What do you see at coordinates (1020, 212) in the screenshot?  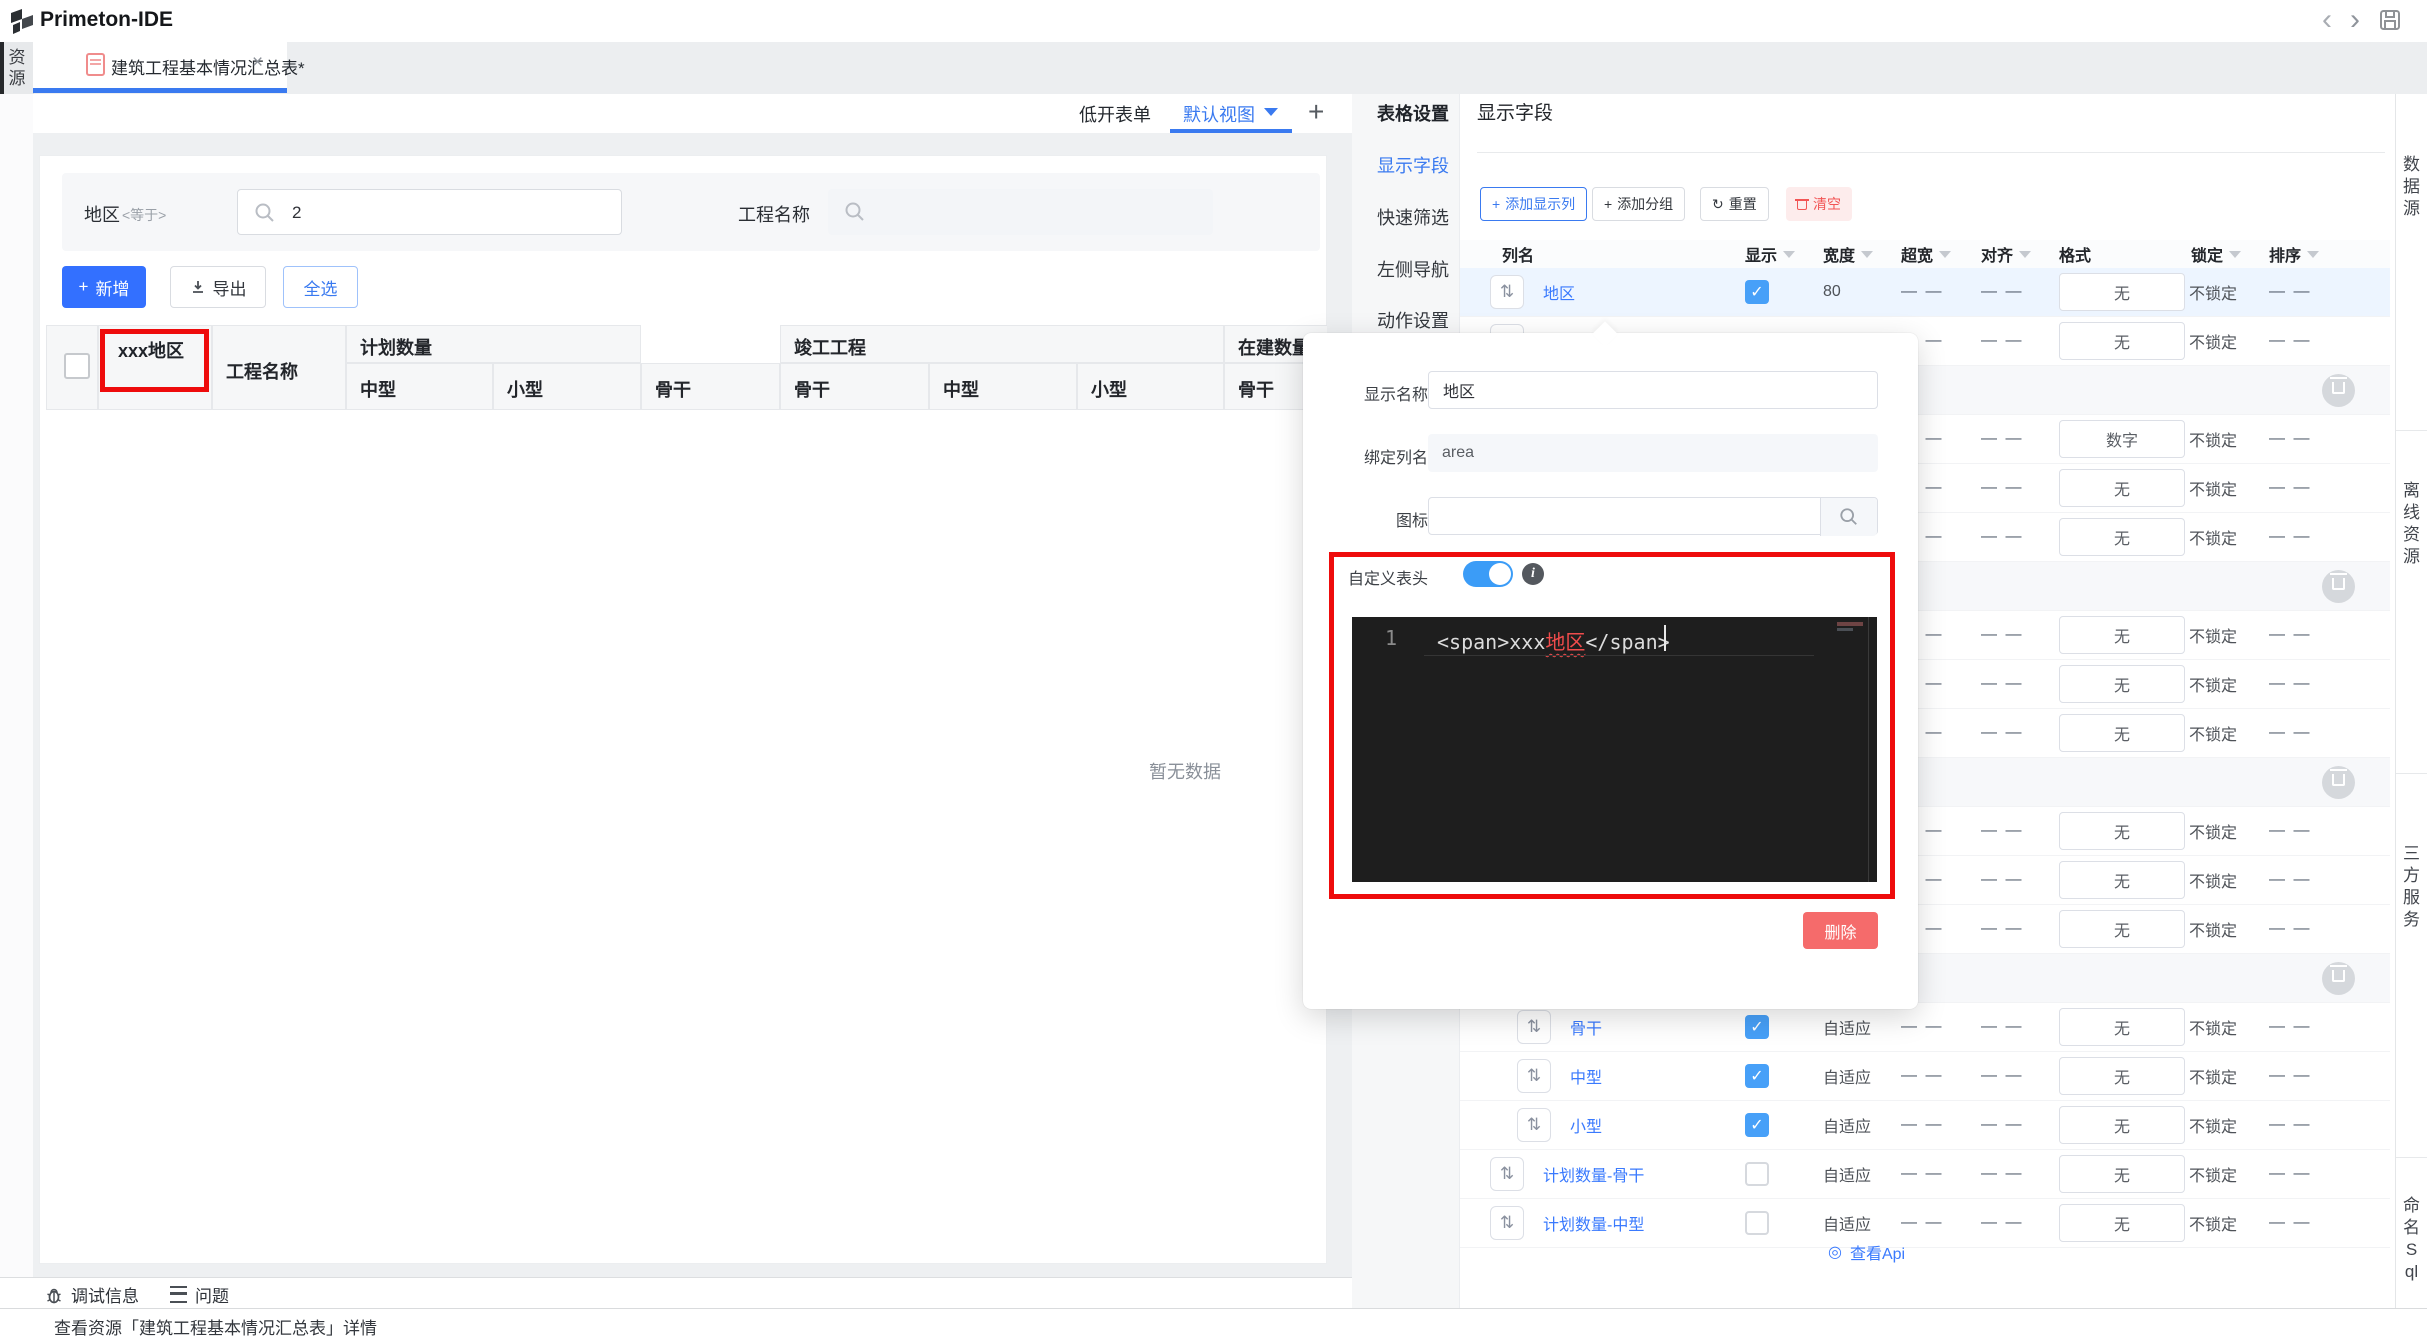 I see `project-search-field` at bounding box center [1020, 212].